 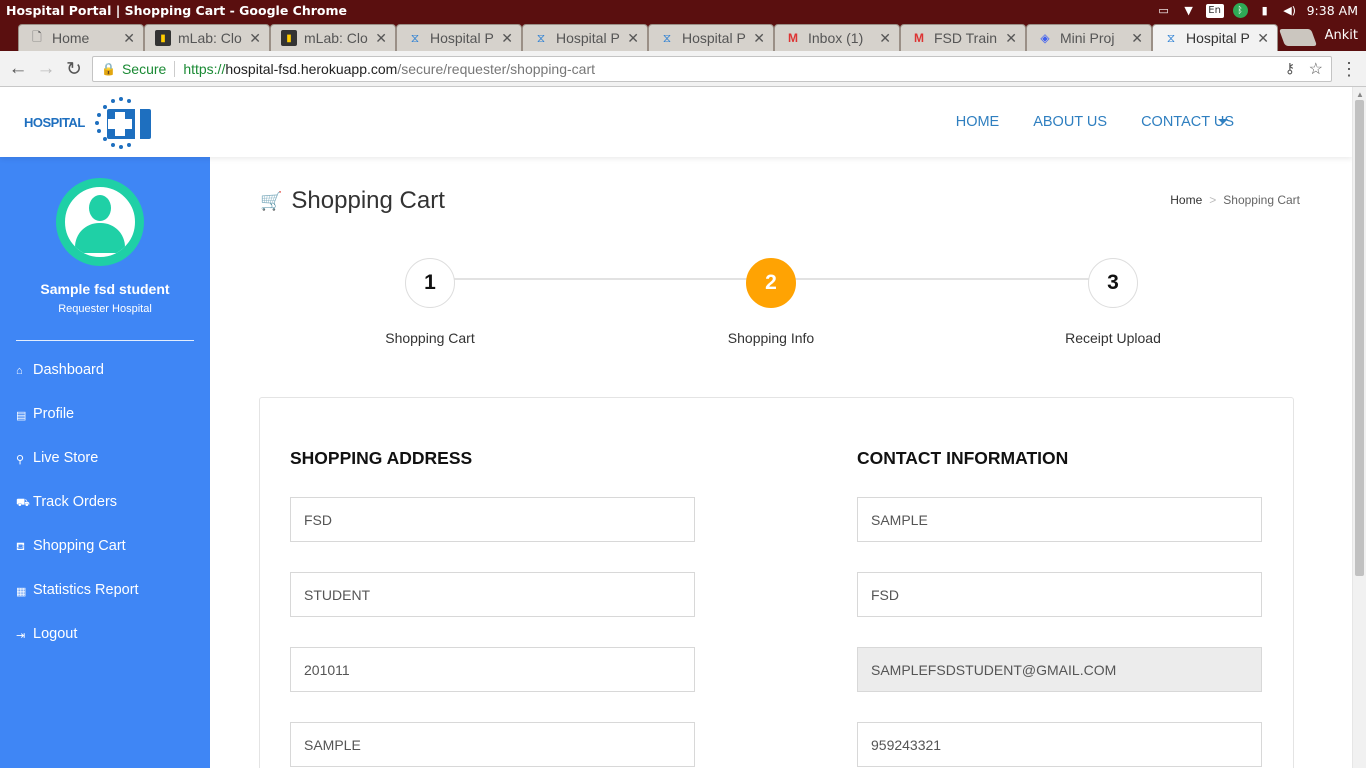 I want to click on tab-hospital-3: ⧖ Hospital P ✕, so click(x=711, y=37).